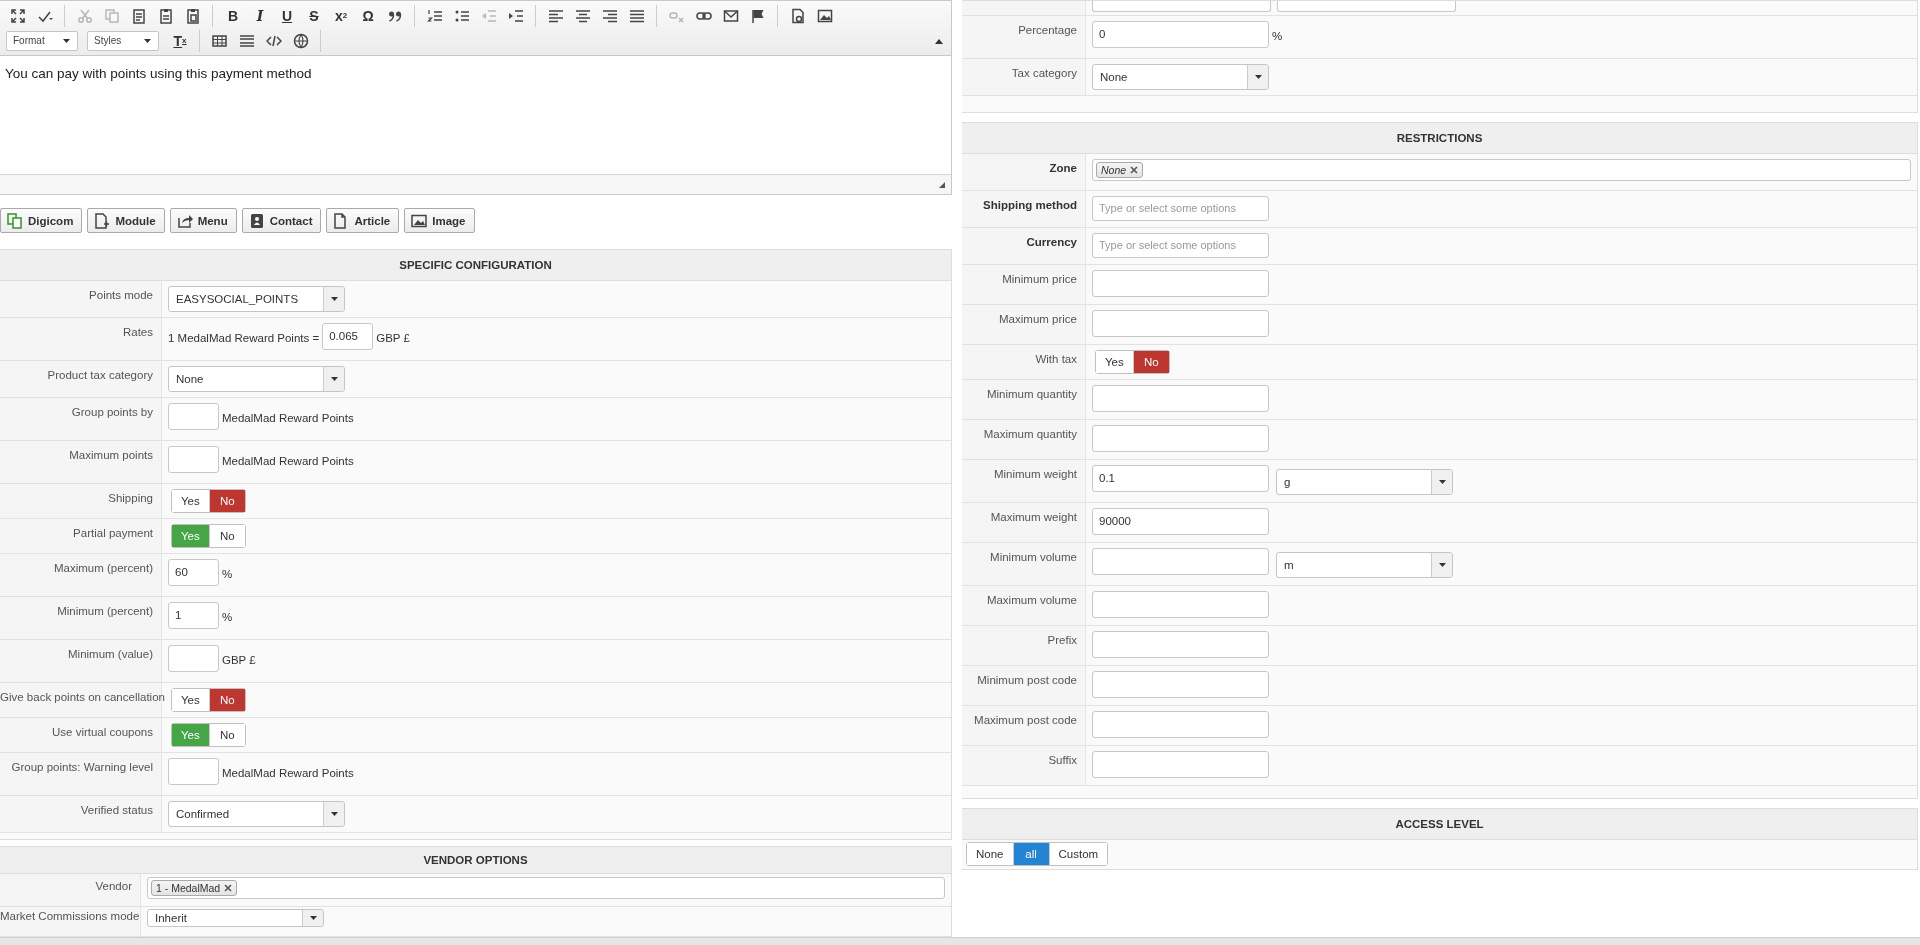 The image size is (1920, 945). Describe the element at coordinates (100, 375) in the screenshot. I see `field-label: Product tax category` at that location.